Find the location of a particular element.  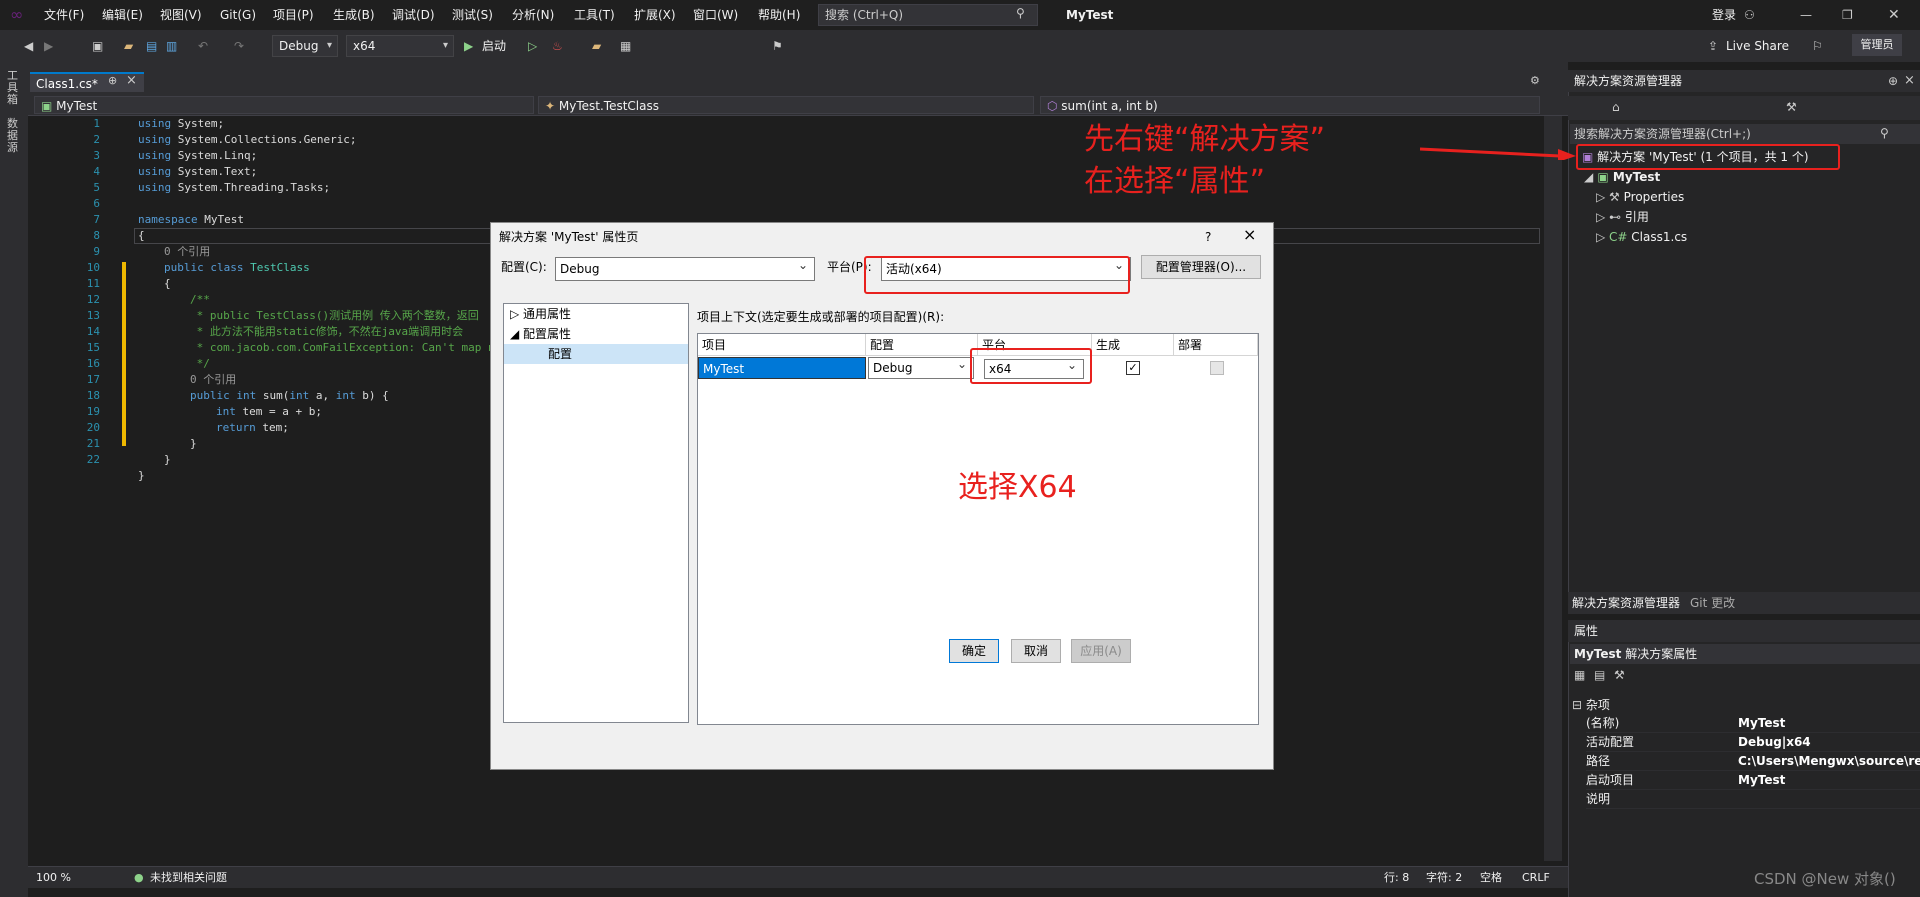

apply-button: 应用(A) is located at coordinates (1101, 651).